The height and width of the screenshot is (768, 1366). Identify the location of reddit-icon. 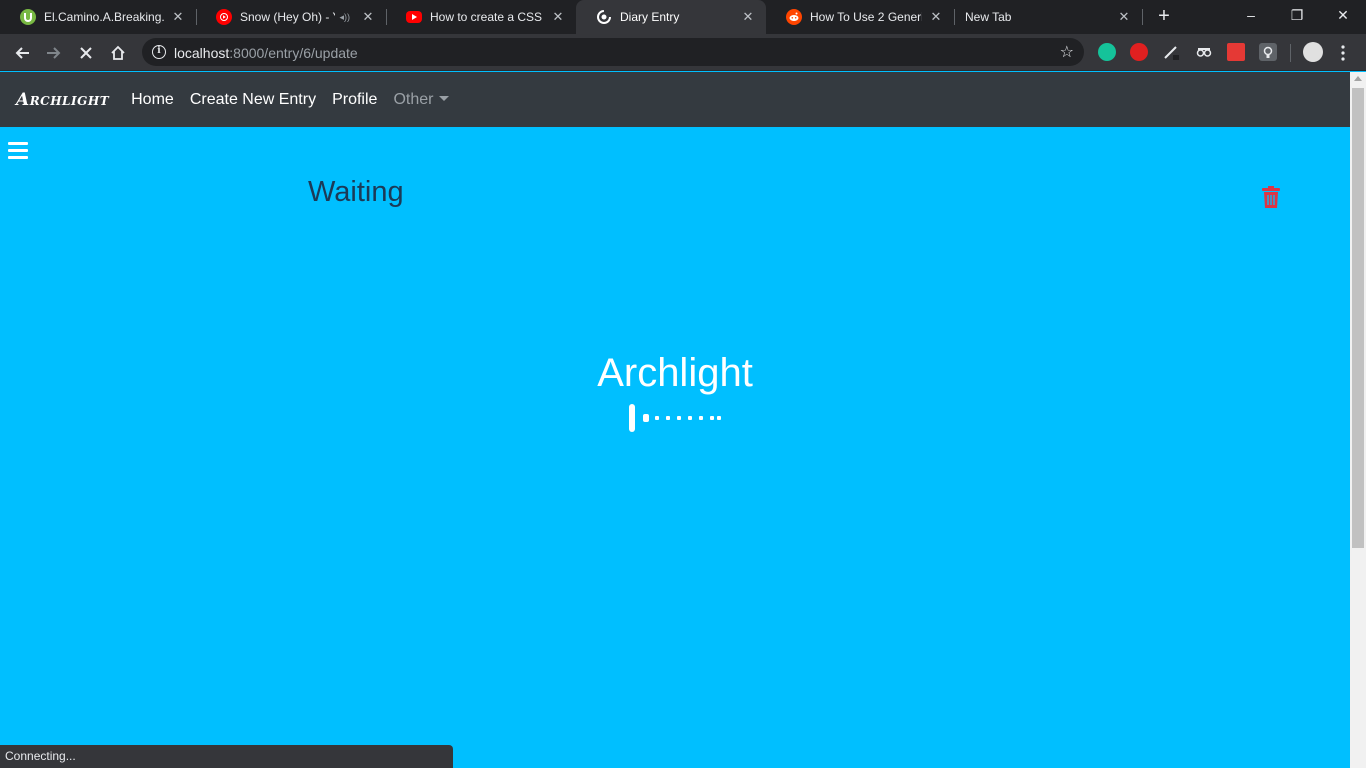
(794, 17).